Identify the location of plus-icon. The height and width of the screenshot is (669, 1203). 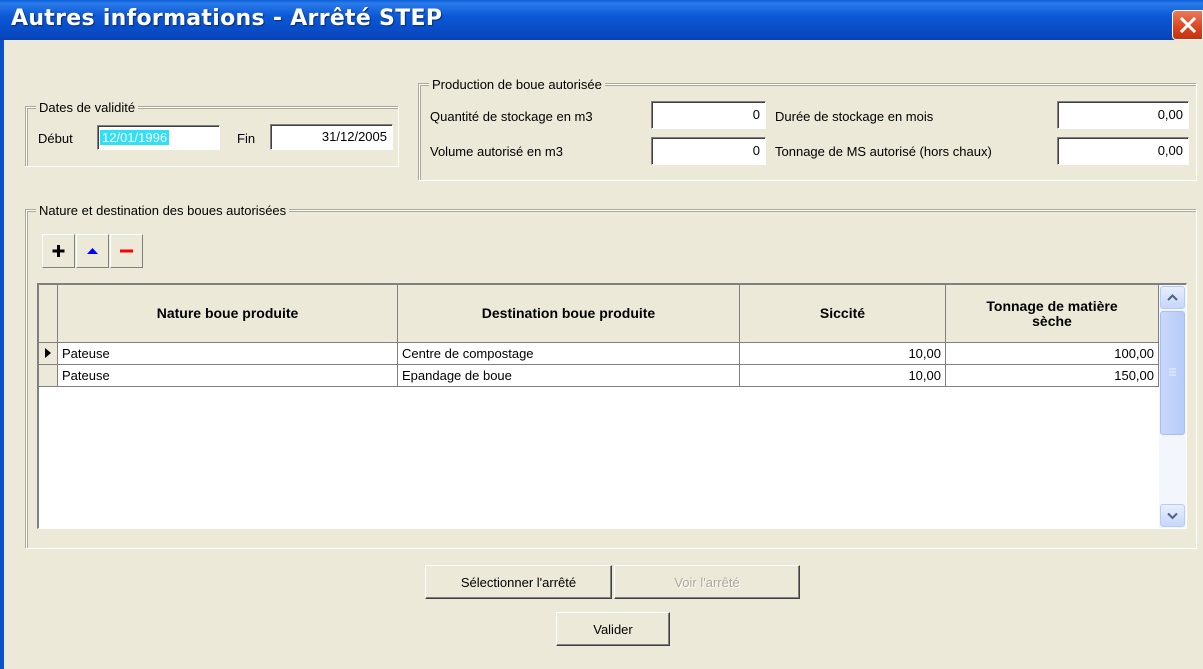
(58, 251).